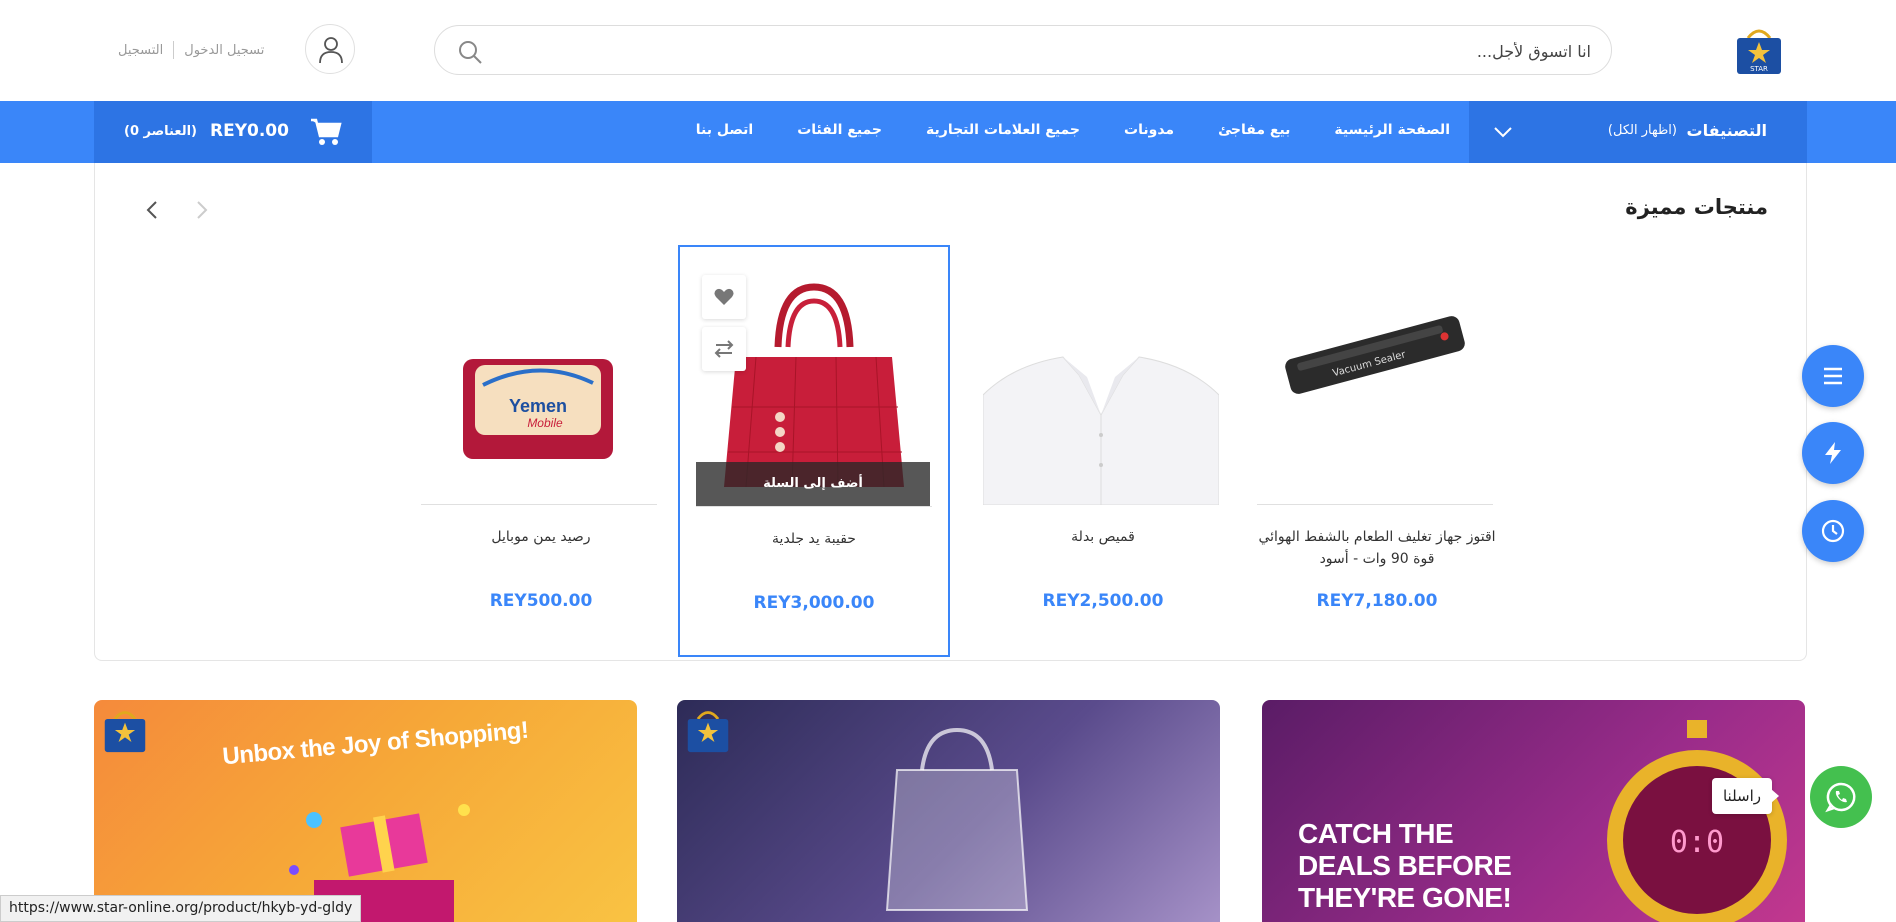 This screenshot has height=922, width=1896. Describe the element at coordinates (1051, 51) in the screenshot. I see `search-input` at that location.